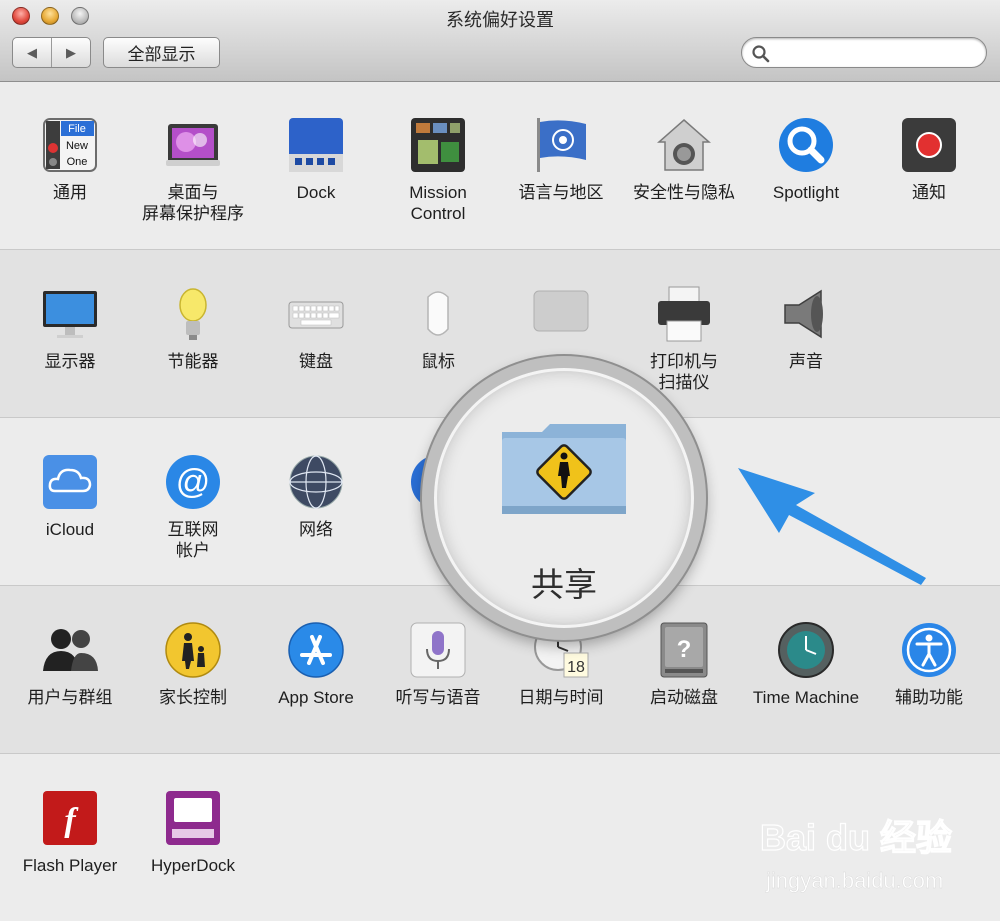  I want to click on pane-keyboard: 键盘, so click(316, 328).